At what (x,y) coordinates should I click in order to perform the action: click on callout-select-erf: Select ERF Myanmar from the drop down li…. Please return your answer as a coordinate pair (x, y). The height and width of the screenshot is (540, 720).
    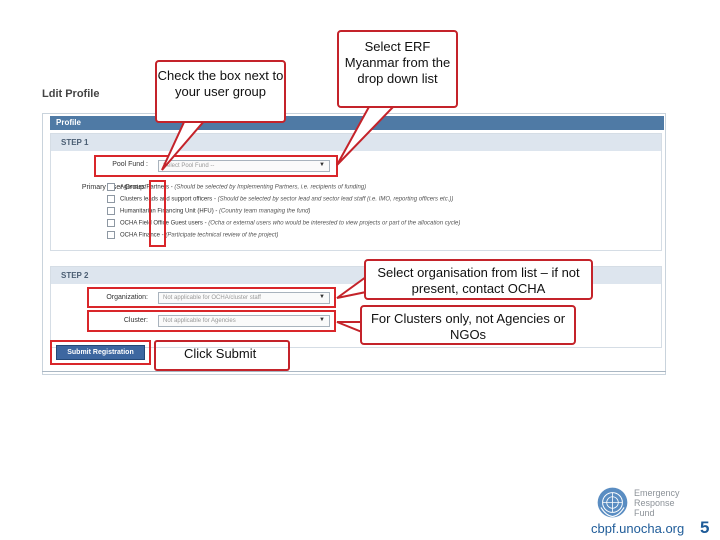
    Looking at the image, I should click on (397, 69).